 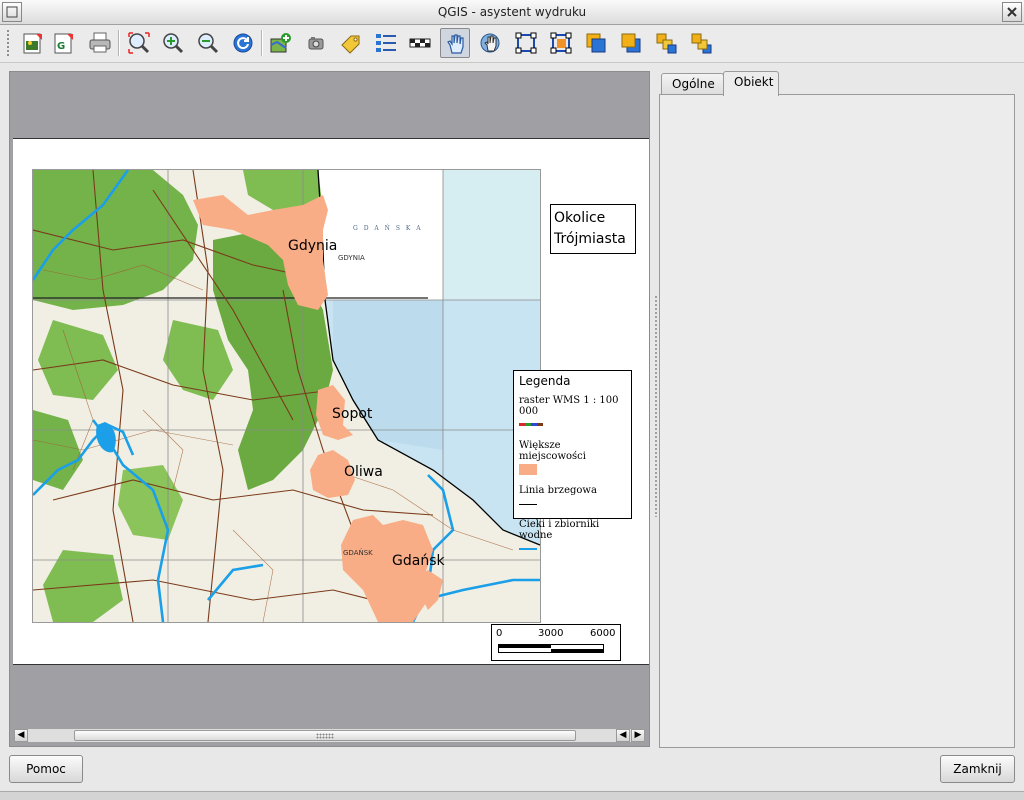 I want to click on scalebar-bar, so click(x=551, y=648).